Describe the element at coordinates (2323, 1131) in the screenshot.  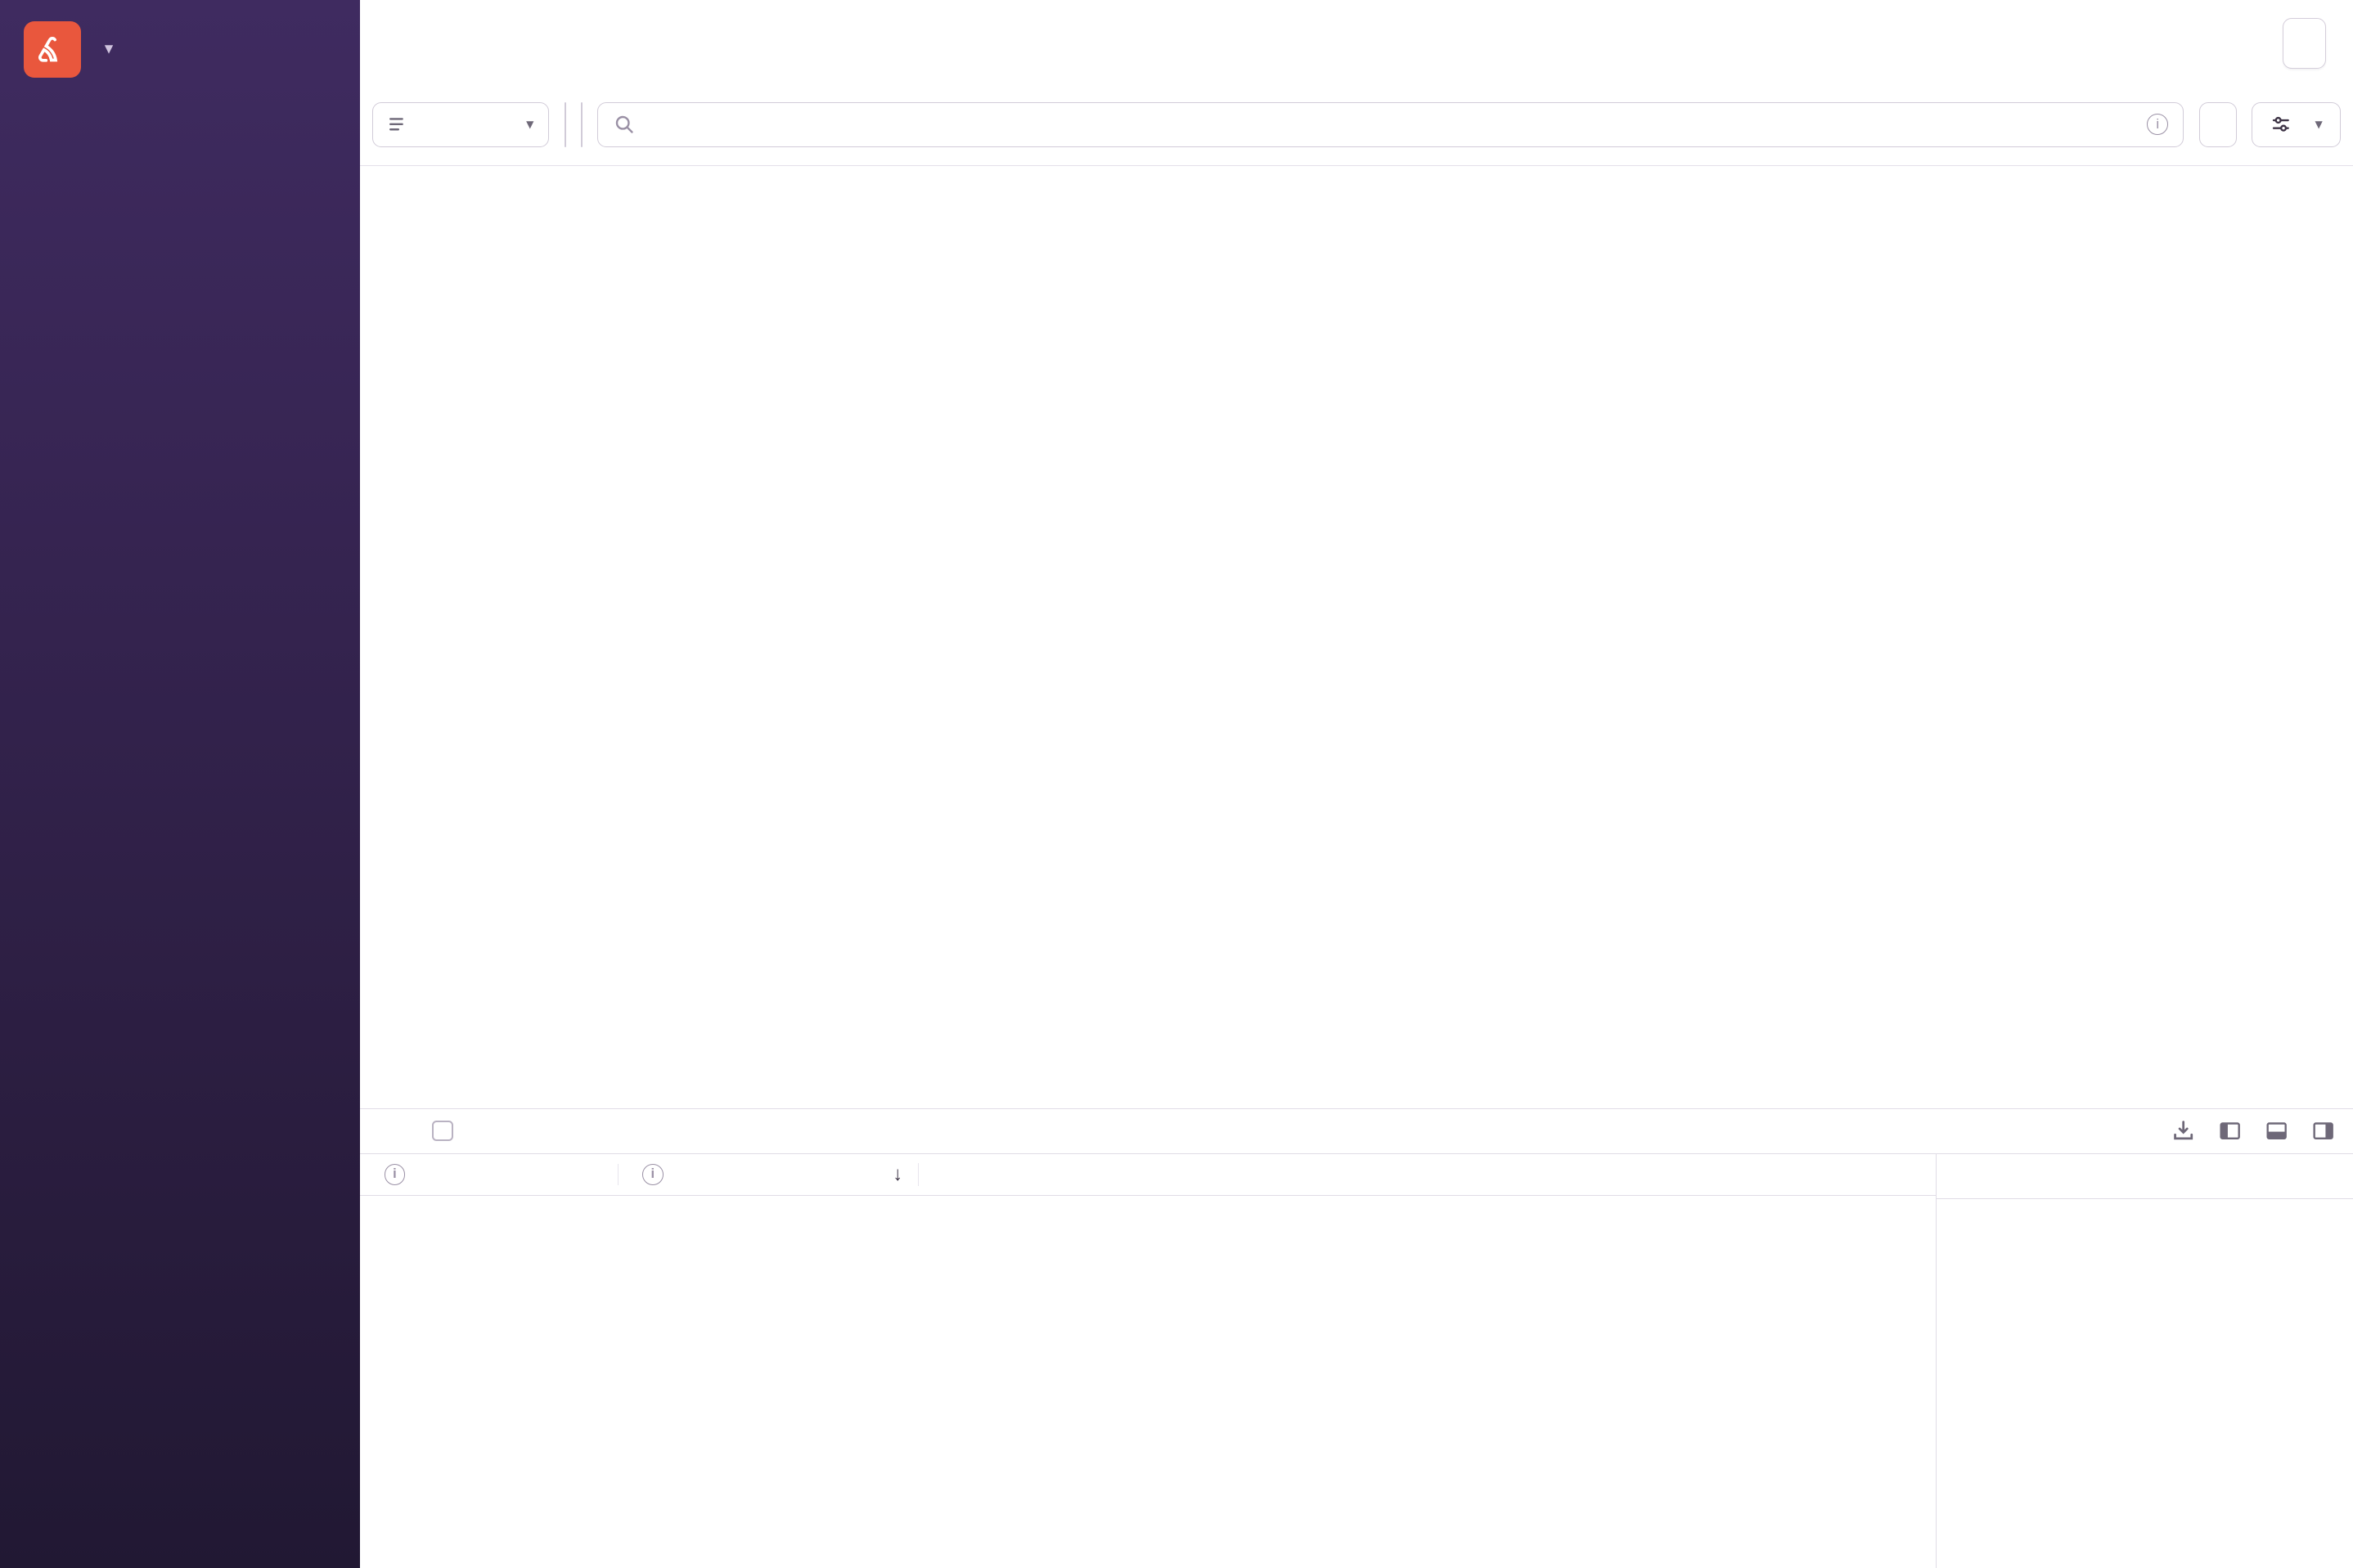
I see `layout-right-icon` at that location.